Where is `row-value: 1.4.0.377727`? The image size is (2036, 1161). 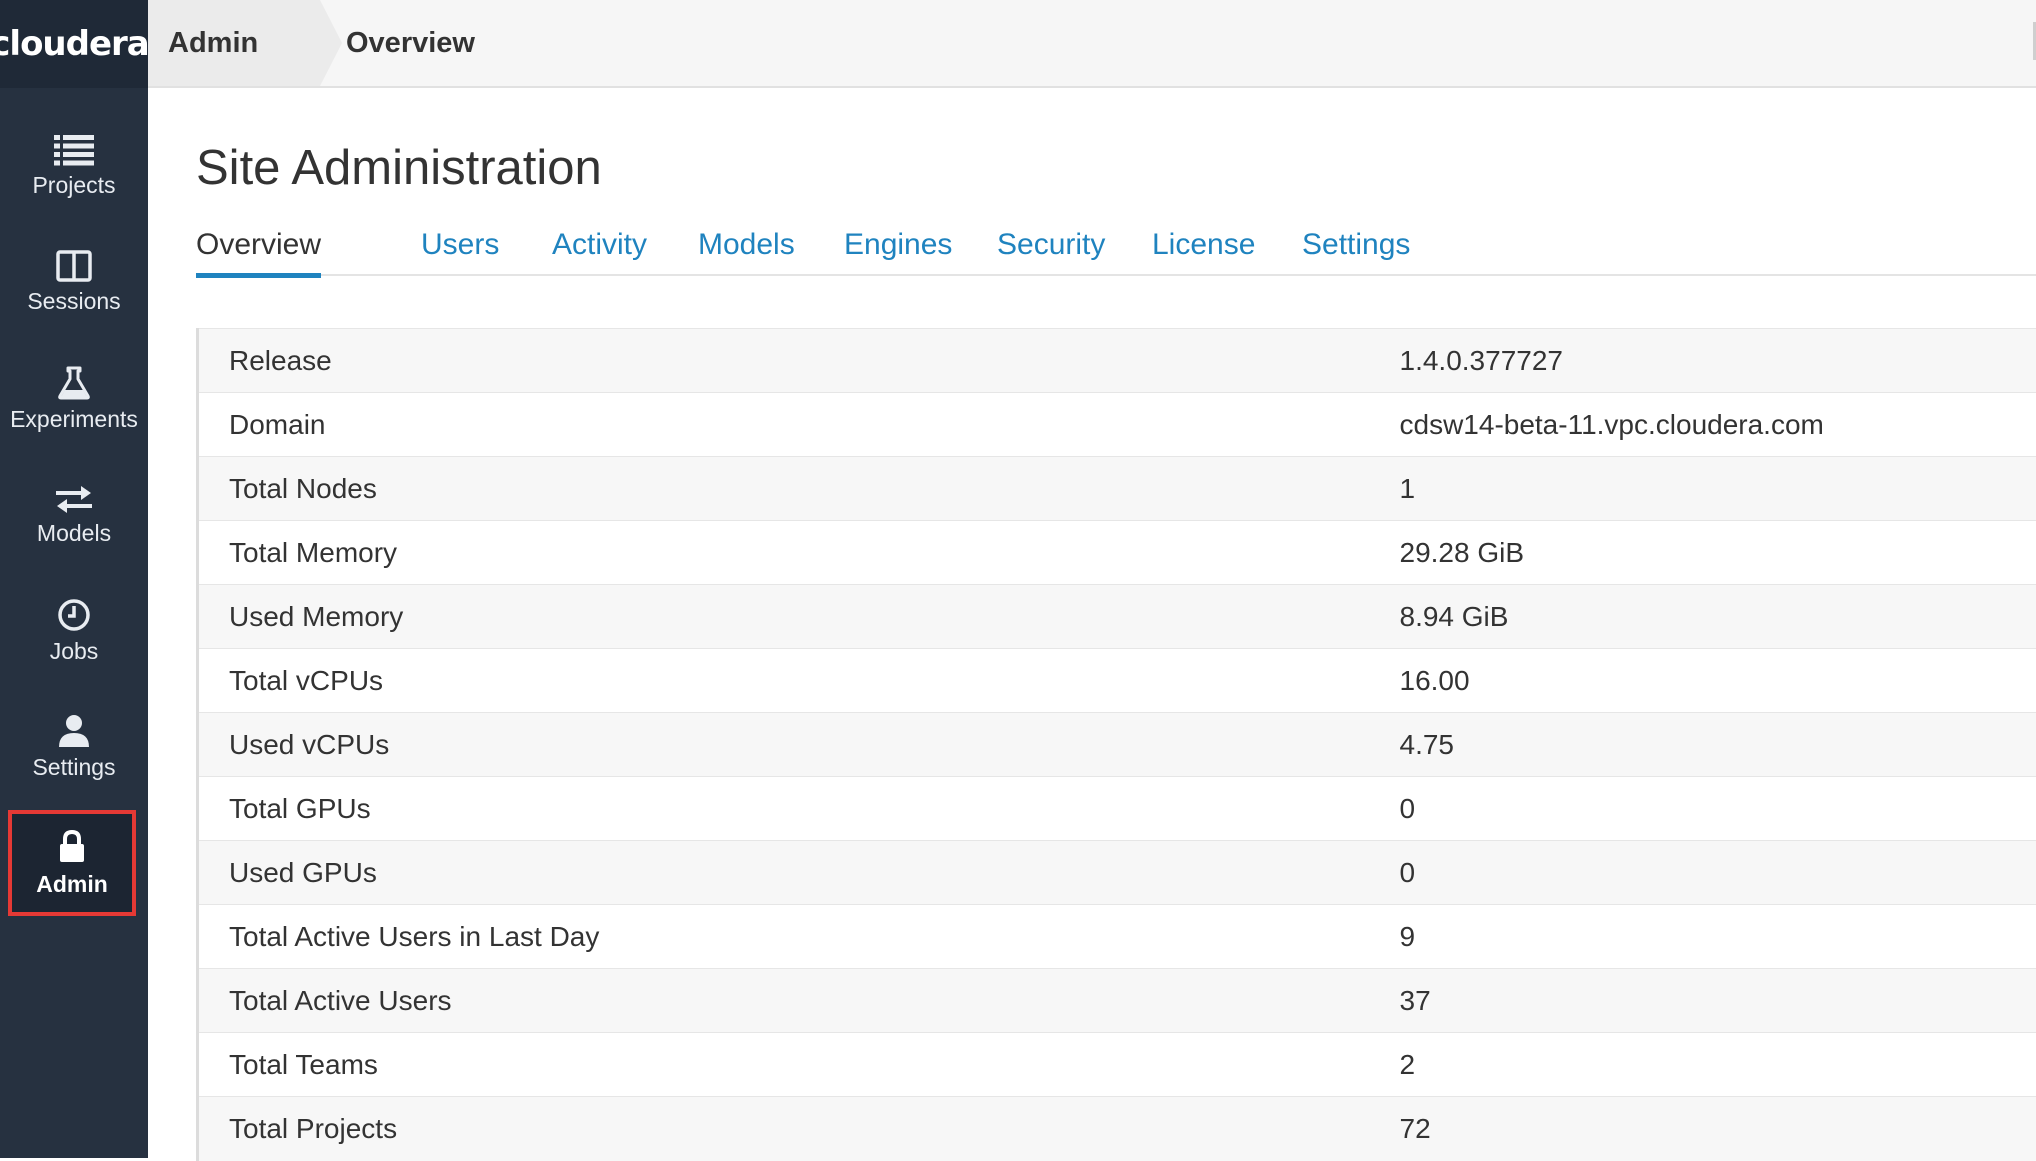
row-value: 1.4.0.377727 is located at coordinates (1718, 361).